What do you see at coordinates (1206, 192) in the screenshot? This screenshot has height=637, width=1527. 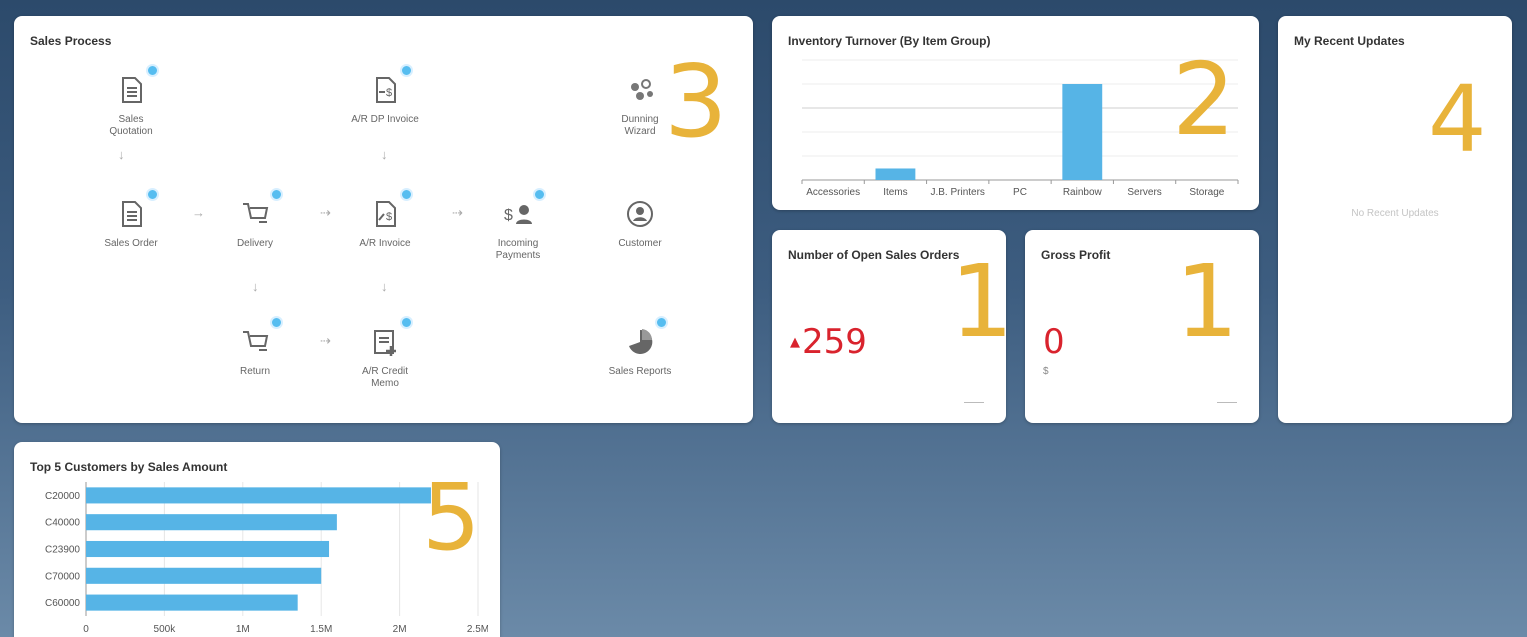 I see `x-tick-label: Storage` at bounding box center [1206, 192].